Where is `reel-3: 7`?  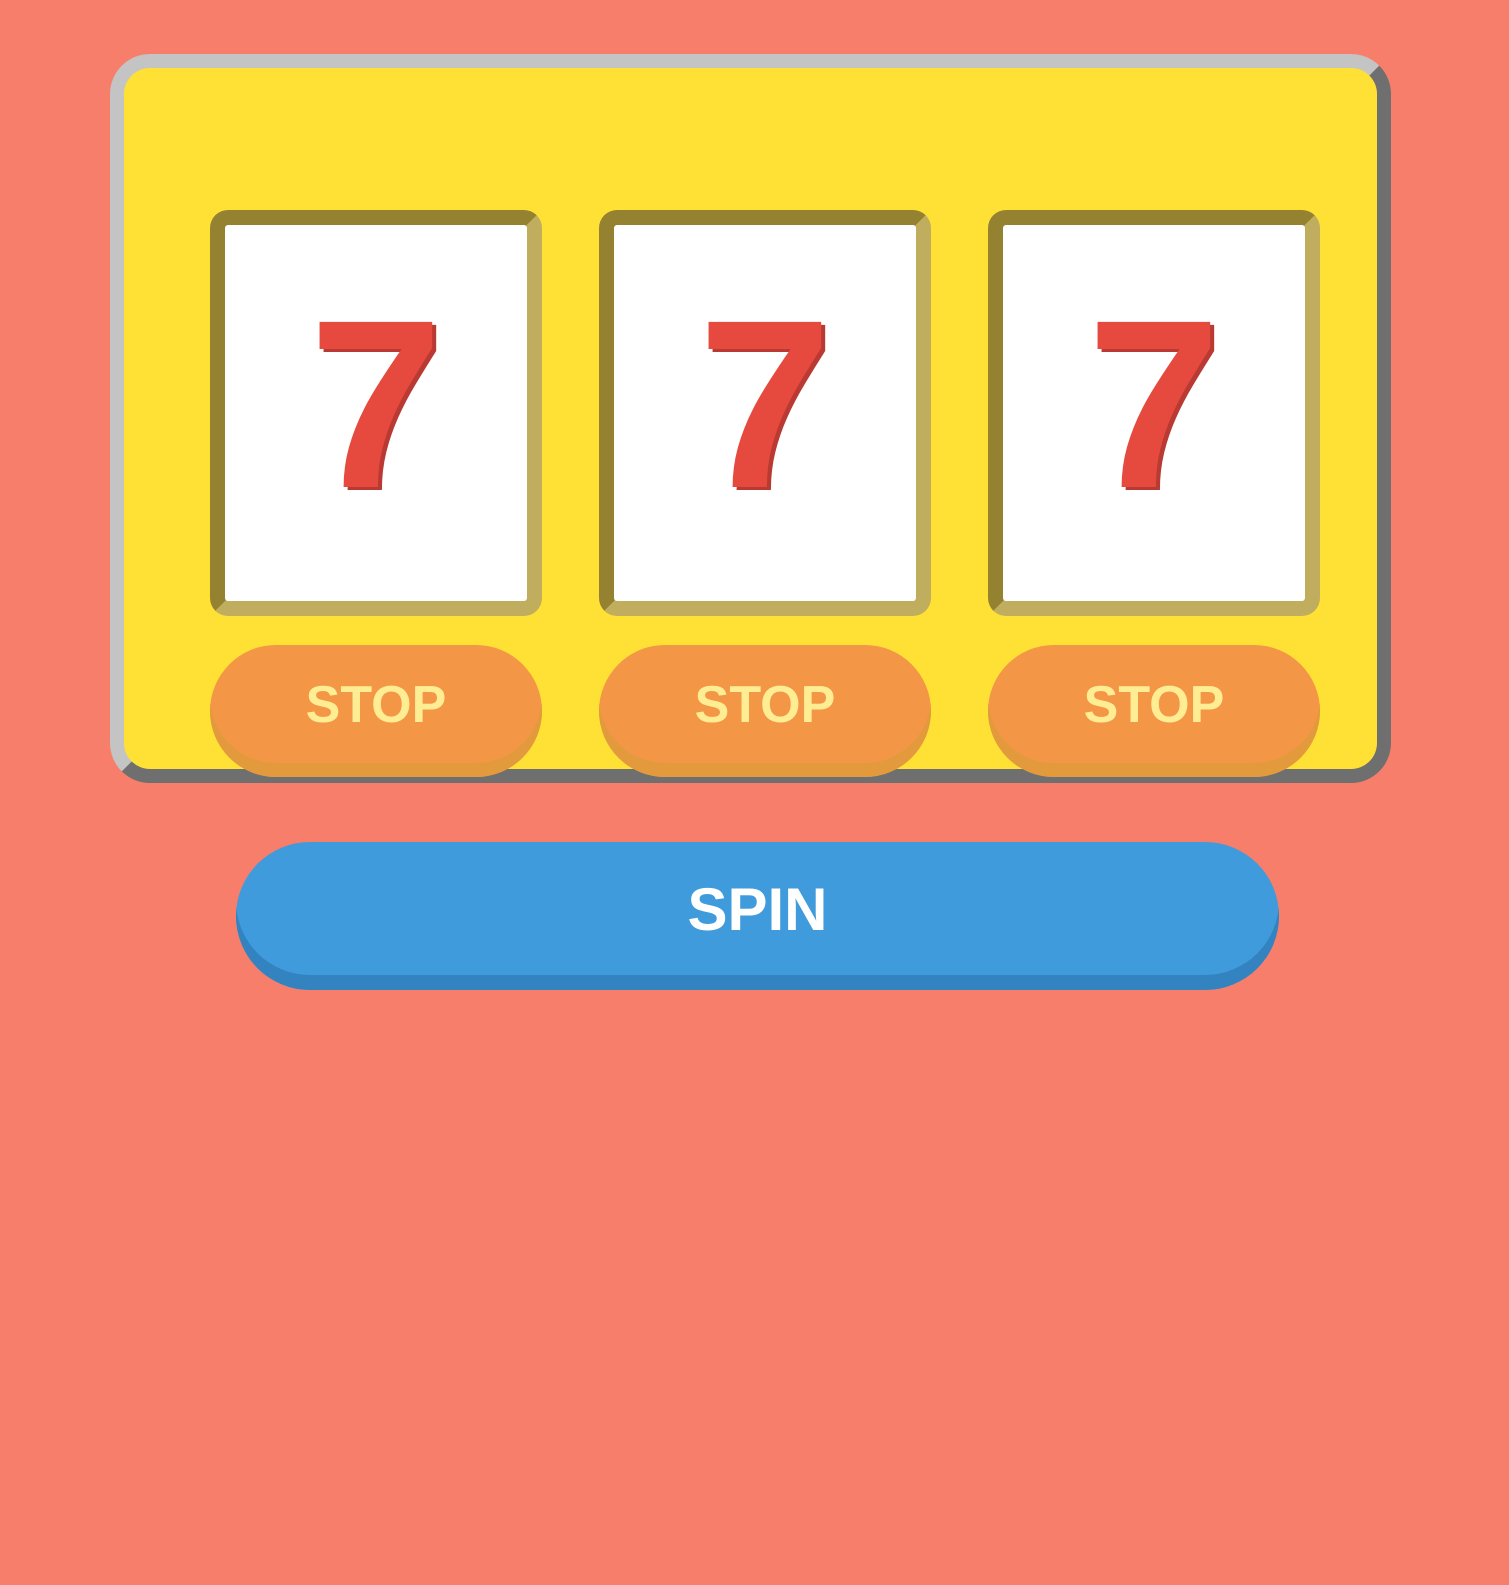
reel-3: 7 is located at coordinates (1154, 413).